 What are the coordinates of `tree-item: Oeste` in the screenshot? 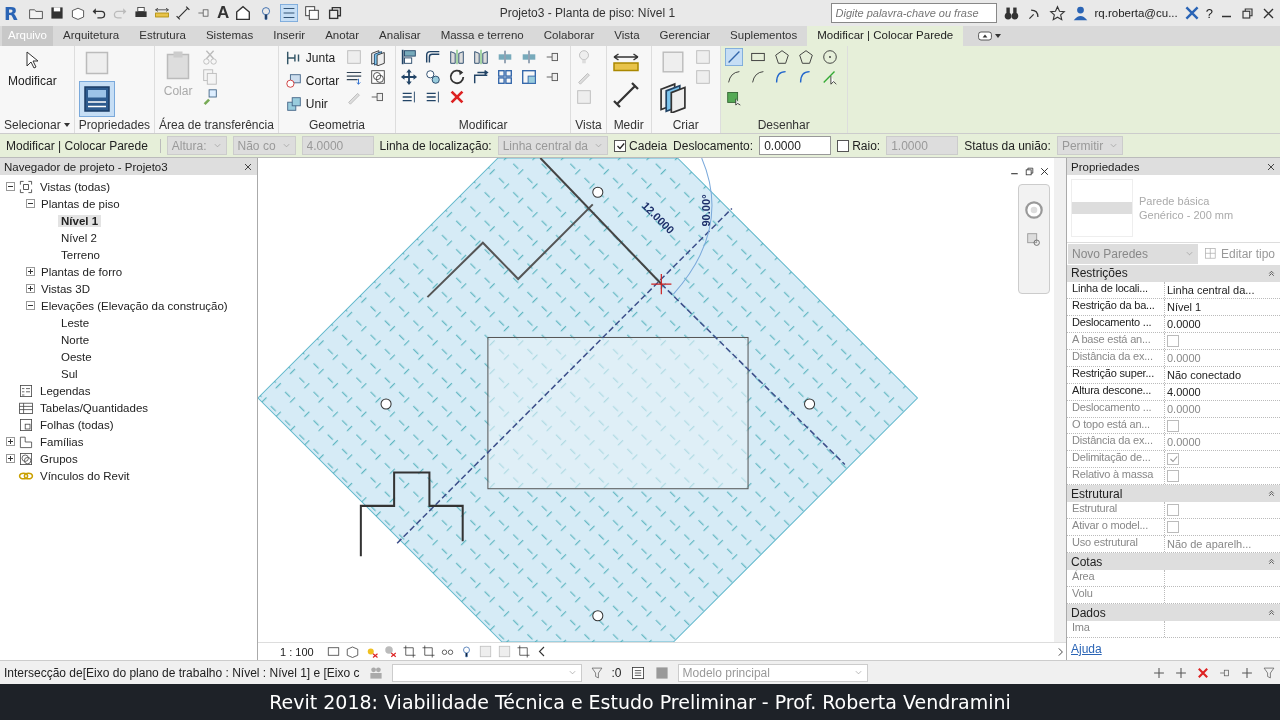 It's located at (76, 356).